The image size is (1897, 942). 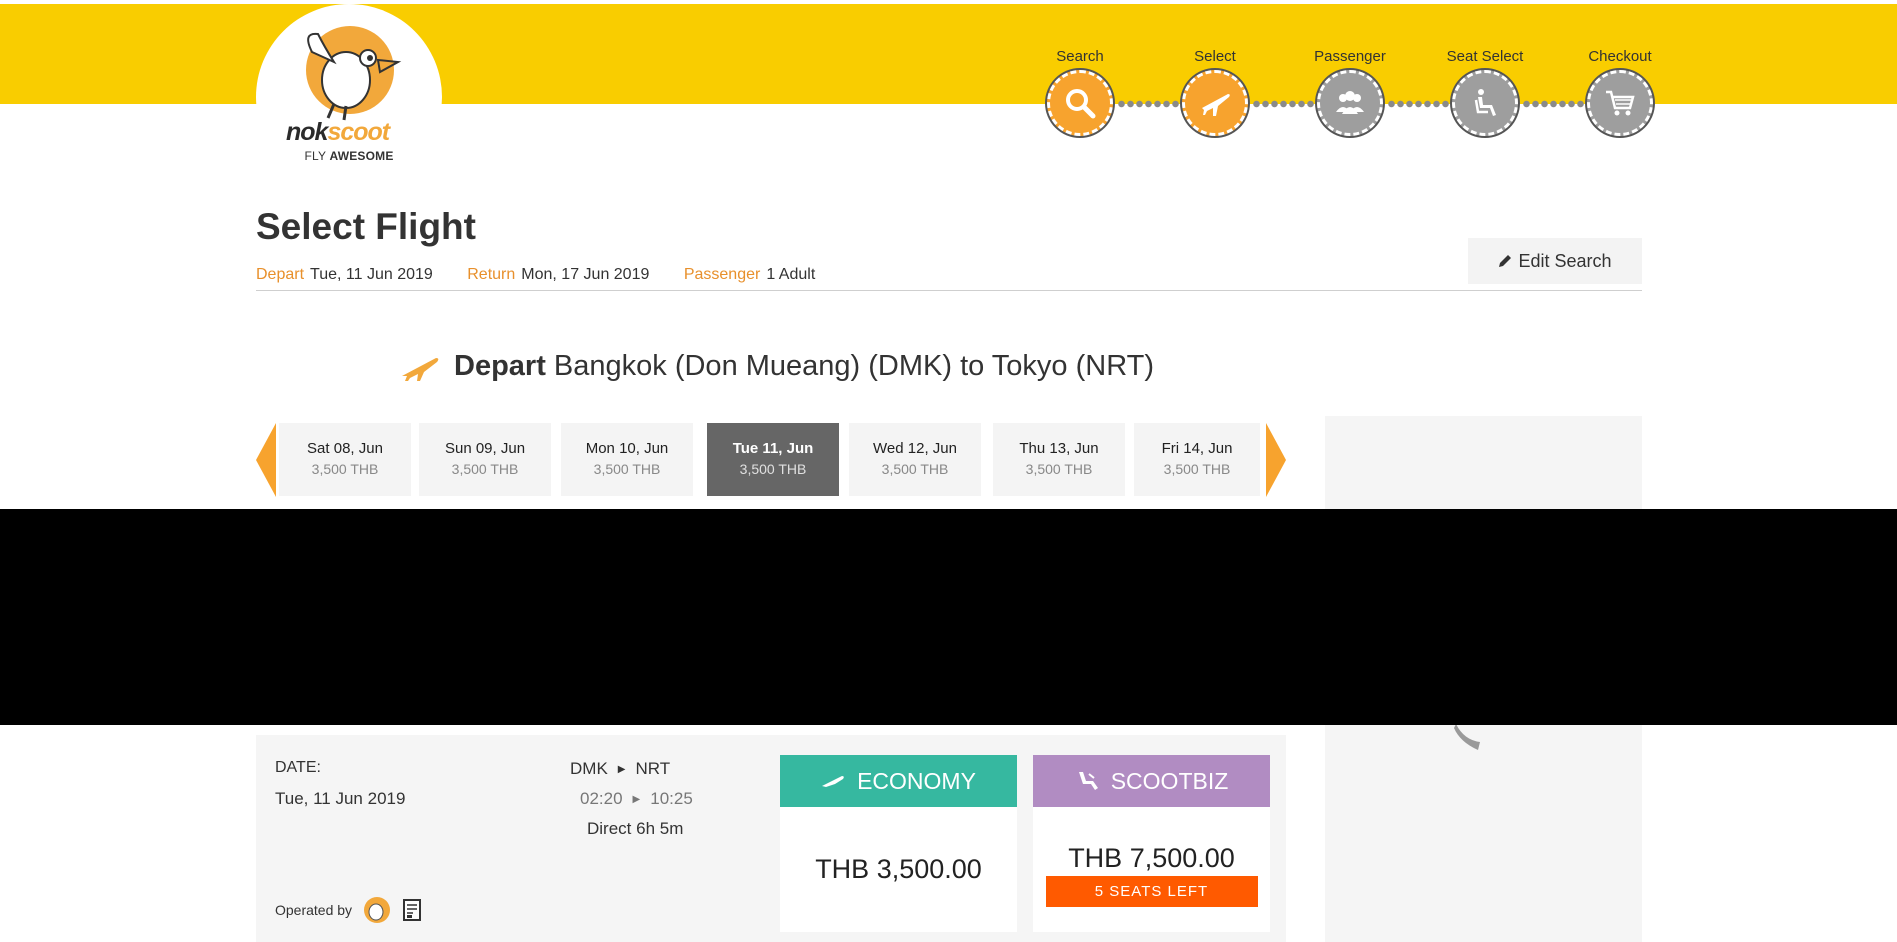 I want to click on flight-date-label: DATE:, so click(x=298, y=767).